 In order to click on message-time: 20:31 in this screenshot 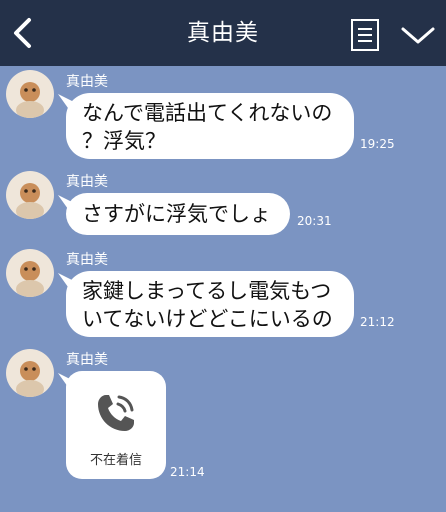, I will do `click(314, 221)`.